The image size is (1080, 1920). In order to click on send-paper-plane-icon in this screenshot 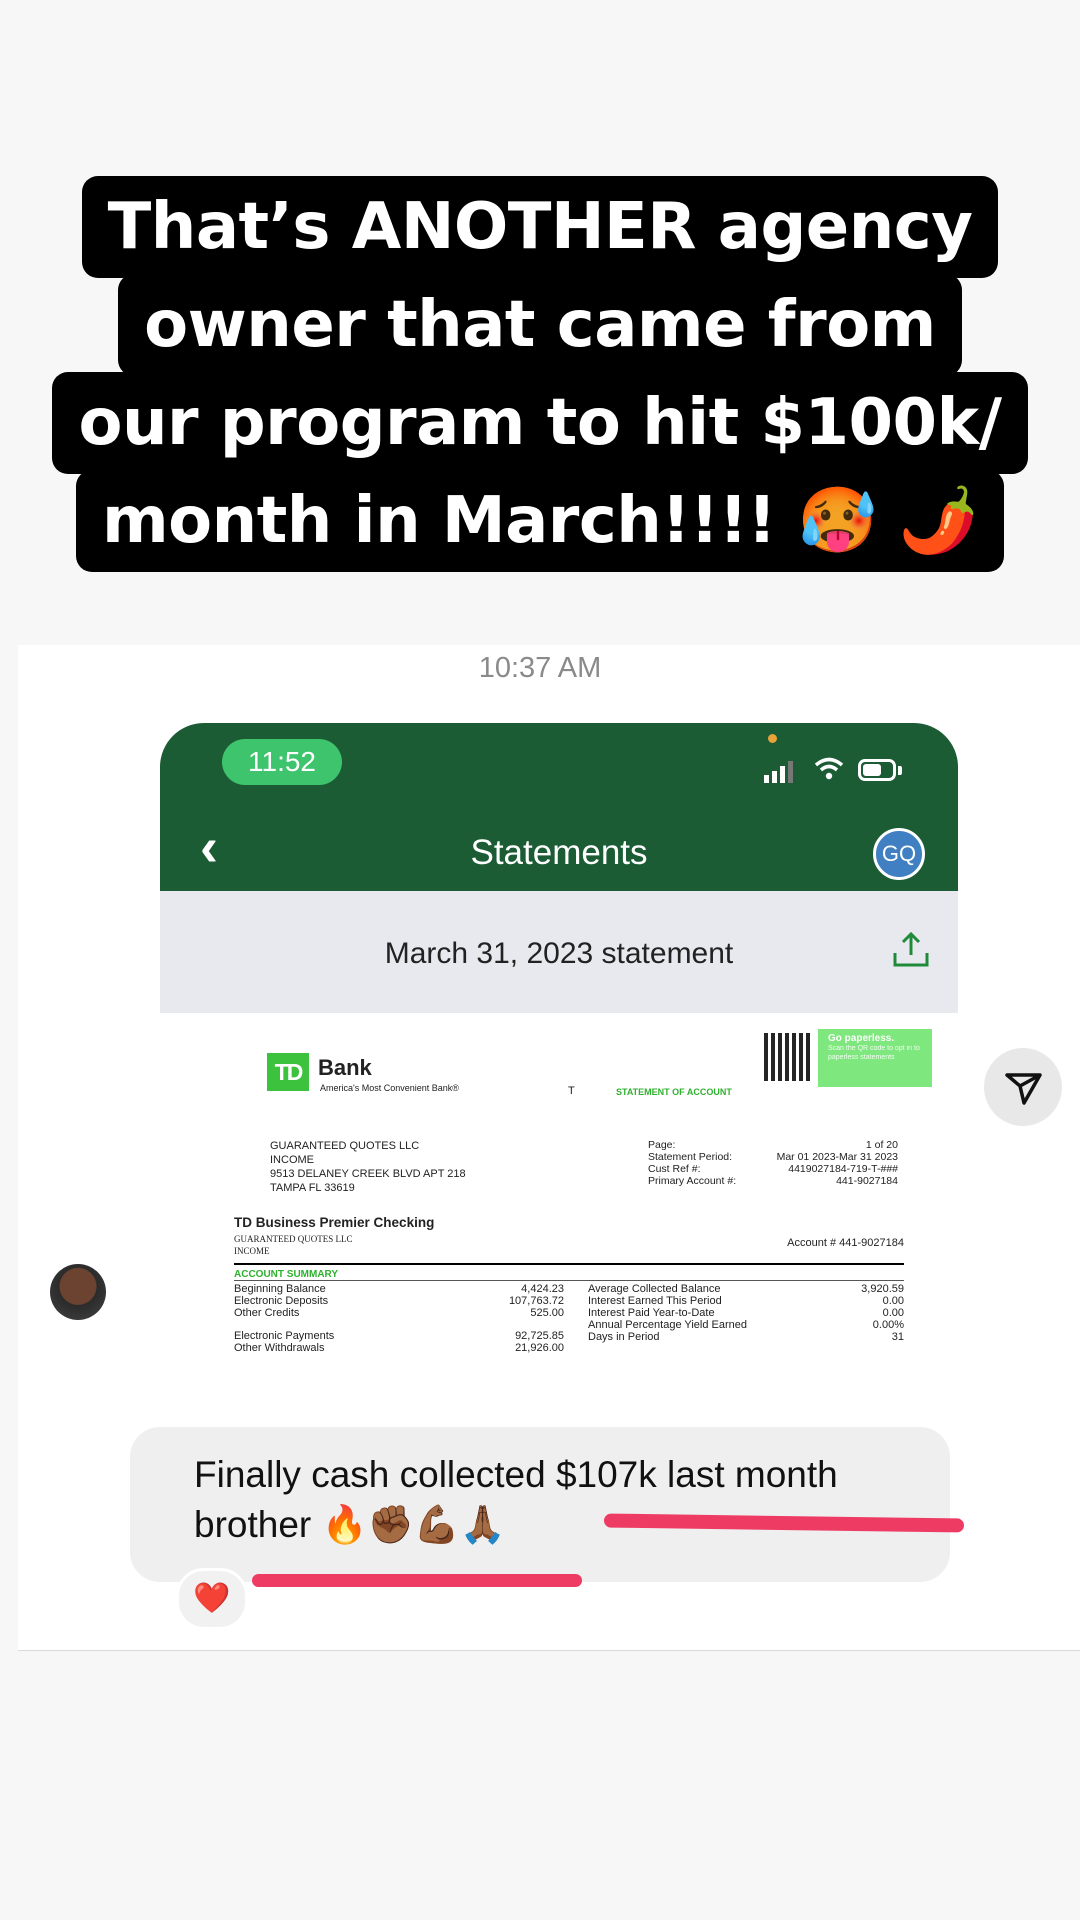, I will do `click(1023, 1087)`.